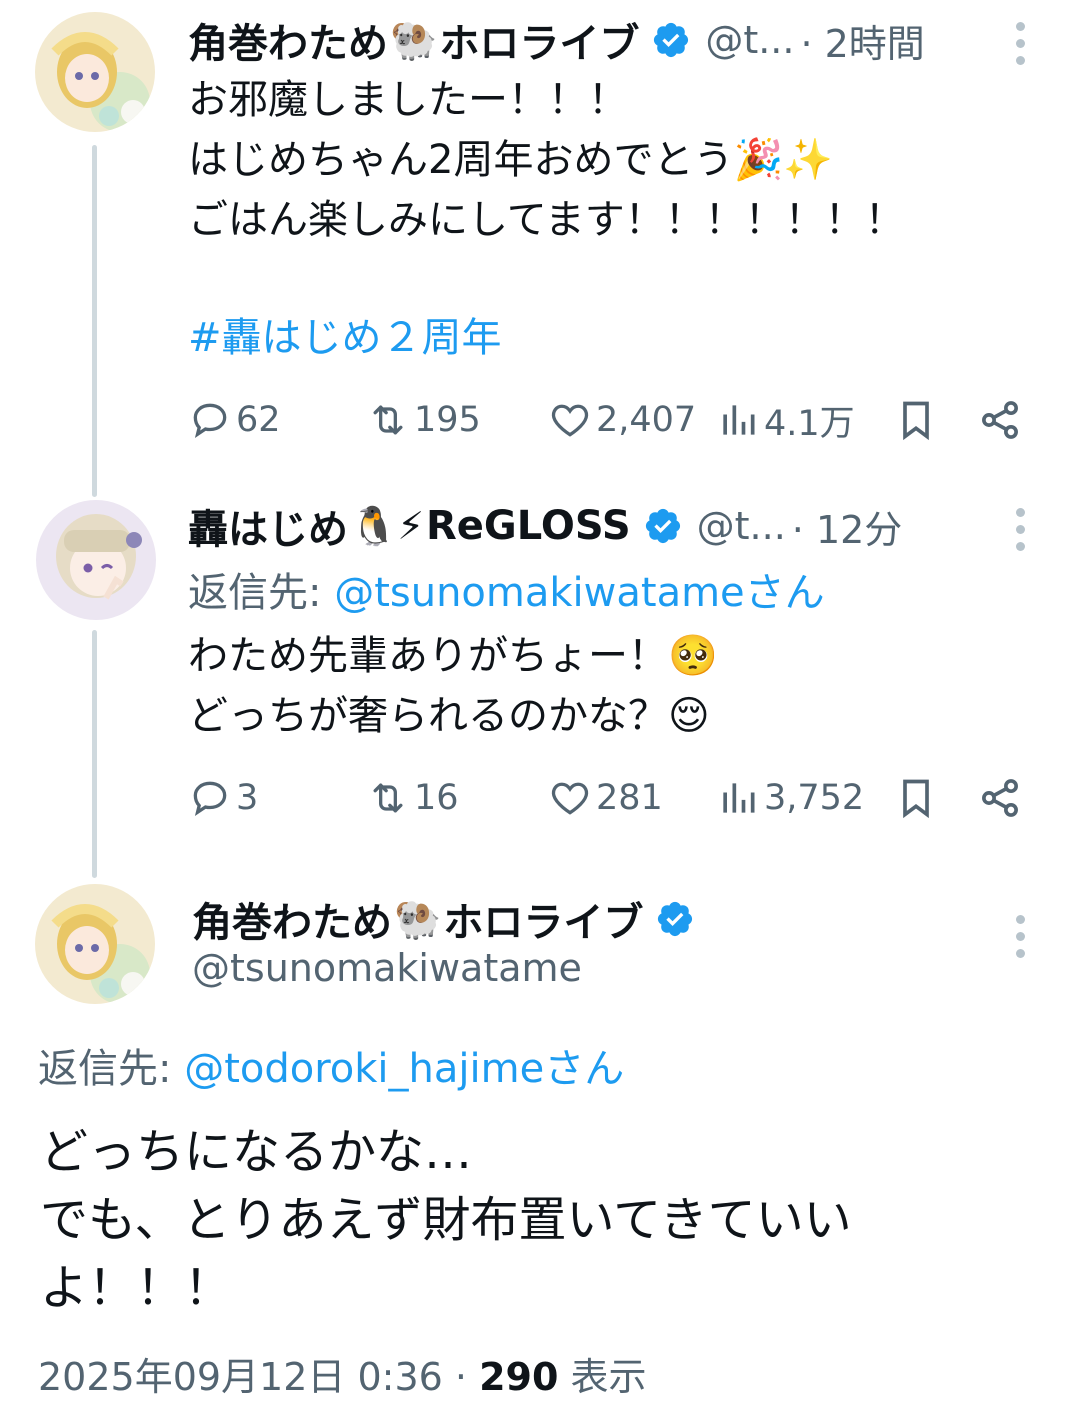 Image resolution: width=1080 pixels, height=1416 pixels. Describe the element at coordinates (602, 1377) in the screenshot. I see `views-label: 表示` at that location.